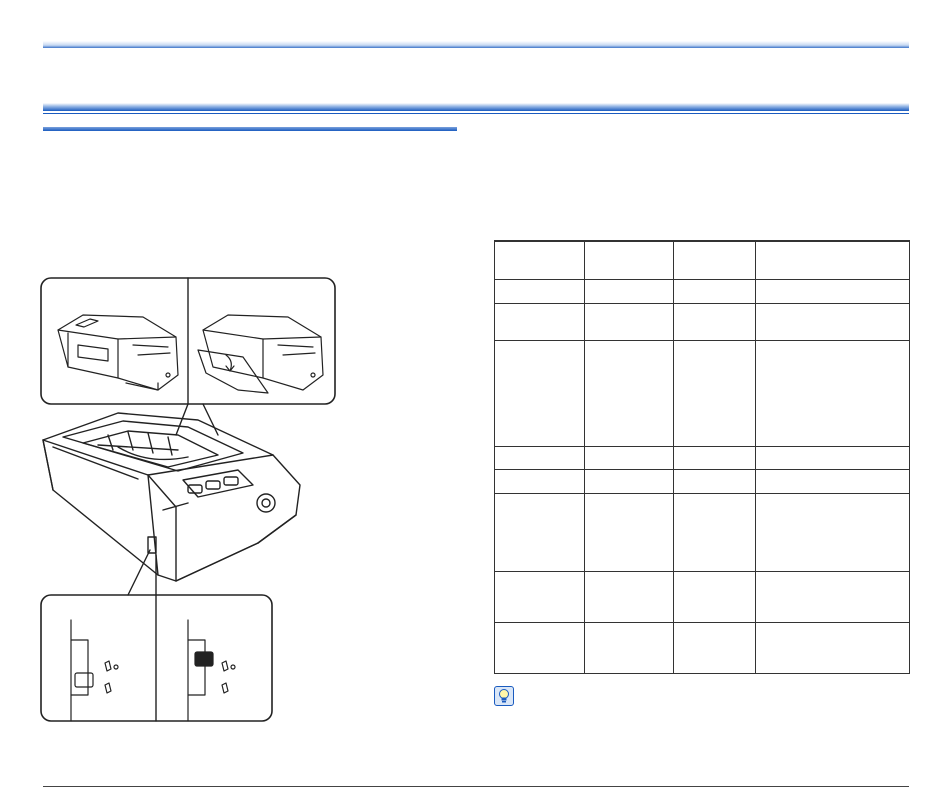 This screenshot has width=950, height=806. I want to click on bottom-inset-panel, so click(156, 658).